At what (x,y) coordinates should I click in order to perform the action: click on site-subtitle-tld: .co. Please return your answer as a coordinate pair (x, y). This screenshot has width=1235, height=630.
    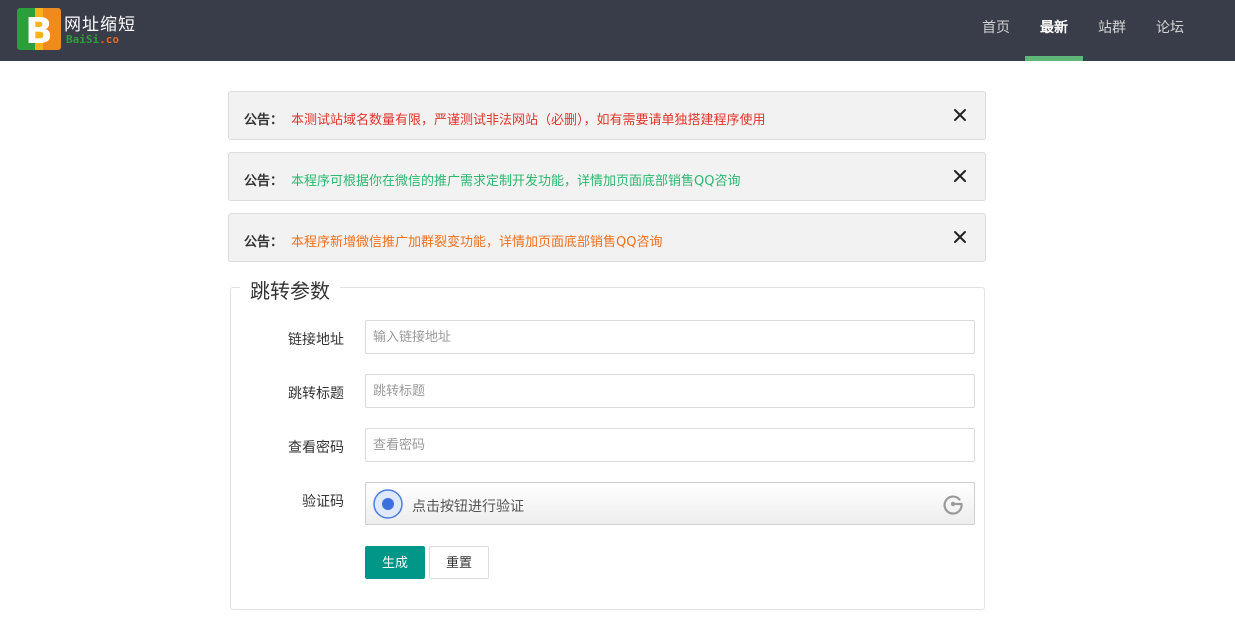
    Looking at the image, I should click on (109, 39).